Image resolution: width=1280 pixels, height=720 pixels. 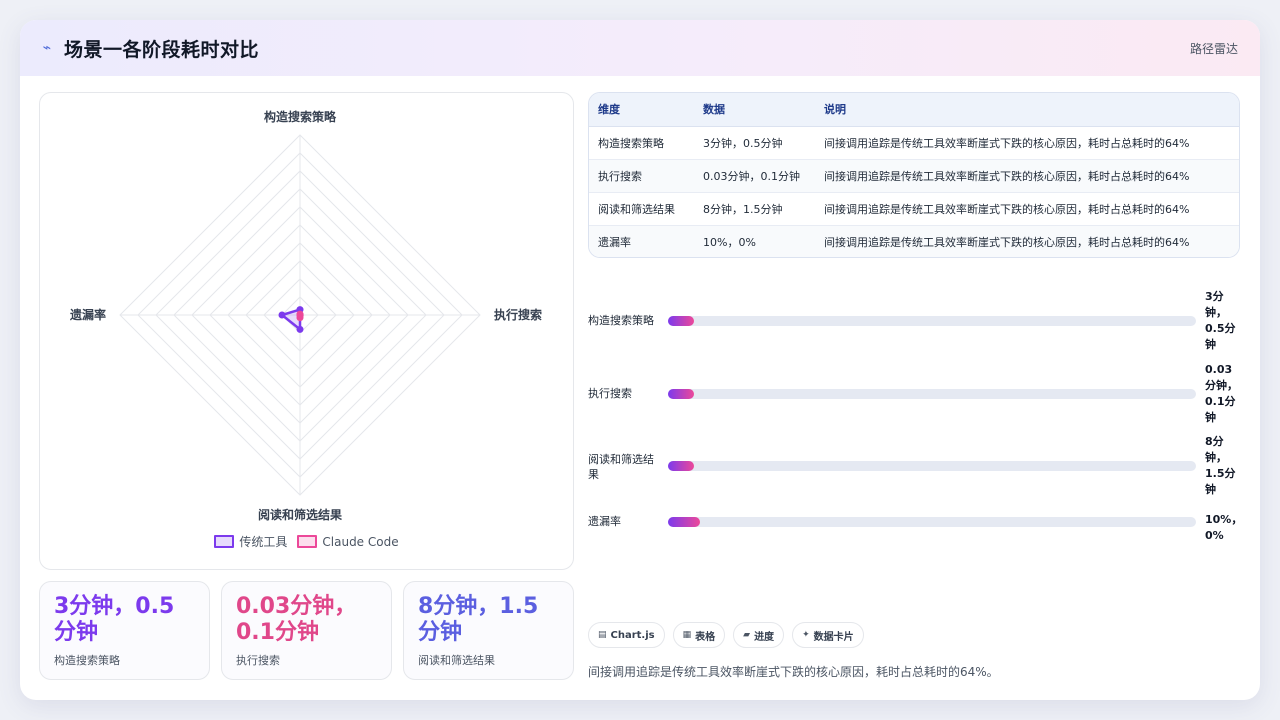 What do you see at coordinates (640, 48) in the screenshot?
I see `header: ⌁ 场景一各阶段耗时对比 路径雷达` at bounding box center [640, 48].